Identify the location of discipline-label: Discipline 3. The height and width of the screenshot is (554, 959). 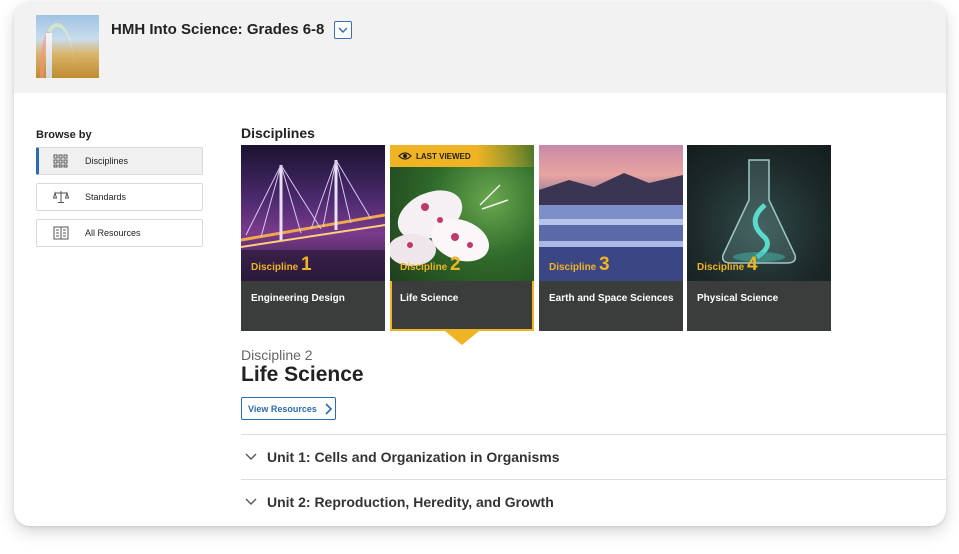
(579, 264).